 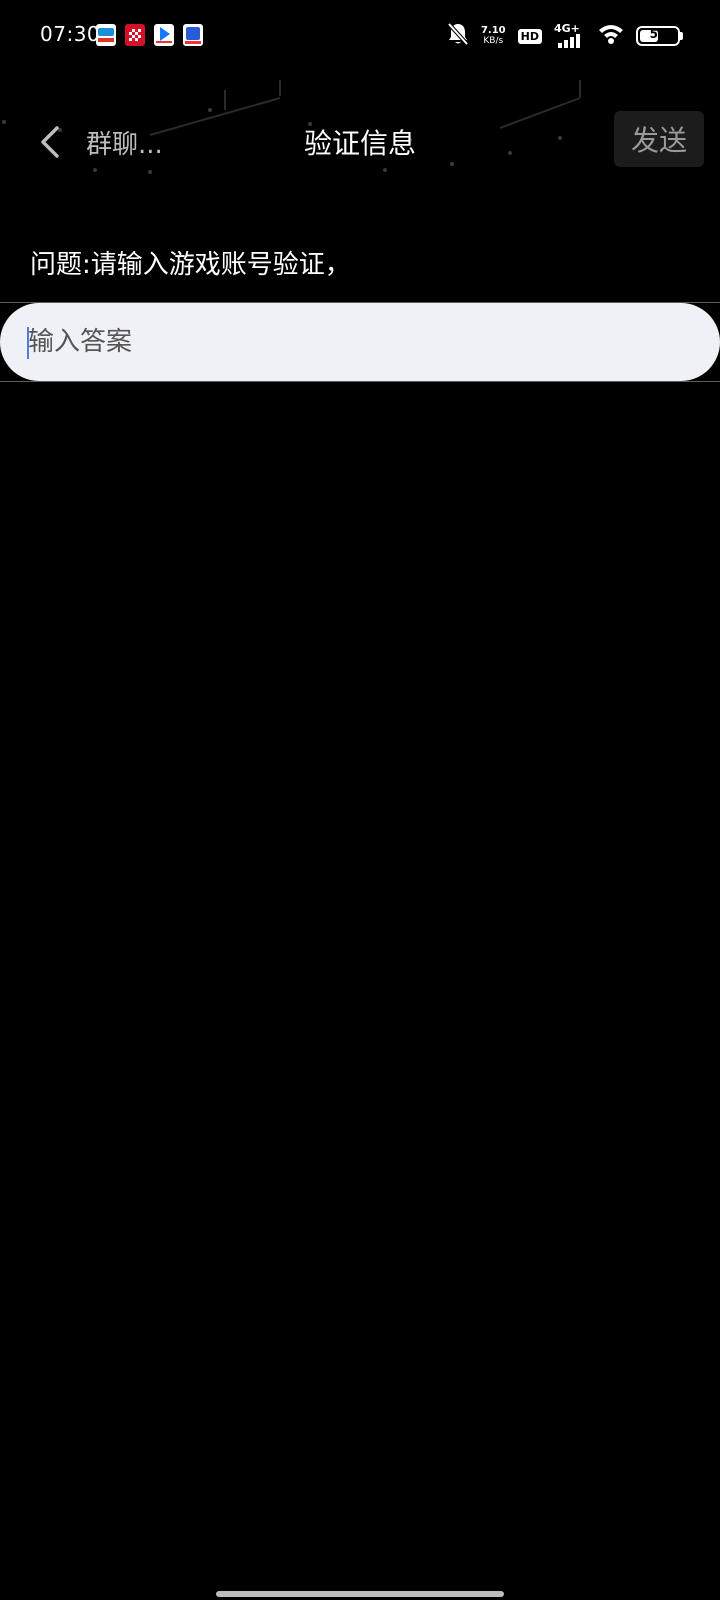 I want to click on battery-level: 51, so click(x=658, y=34).